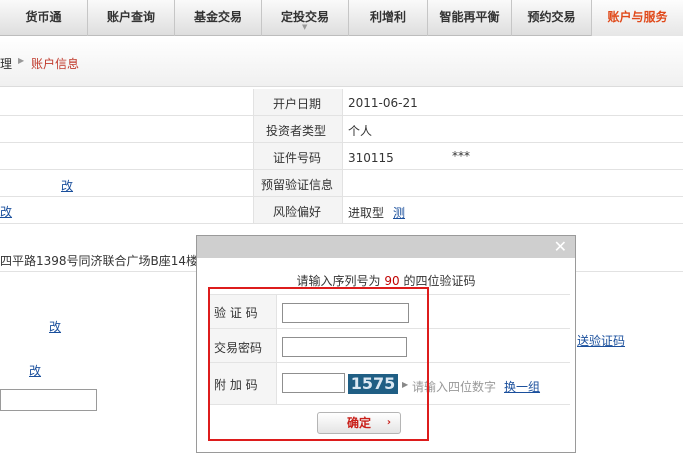 This screenshot has width=683, height=453. What do you see at coordinates (399, 212) in the screenshot?
I see `risk-test-link: 测` at bounding box center [399, 212].